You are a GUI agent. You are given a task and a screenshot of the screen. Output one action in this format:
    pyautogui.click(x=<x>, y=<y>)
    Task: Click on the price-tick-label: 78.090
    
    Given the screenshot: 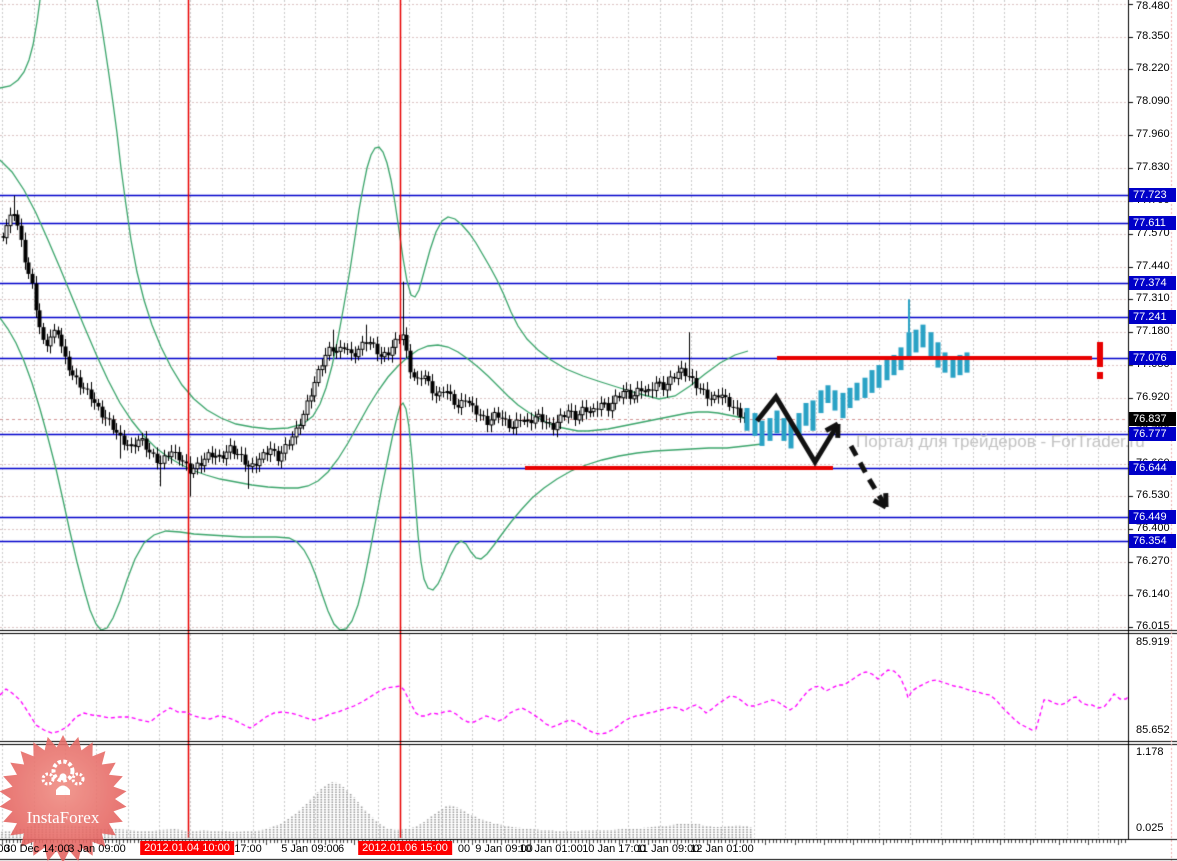 What is the action you would take?
    pyautogui.click(x=1153, y=101)
    